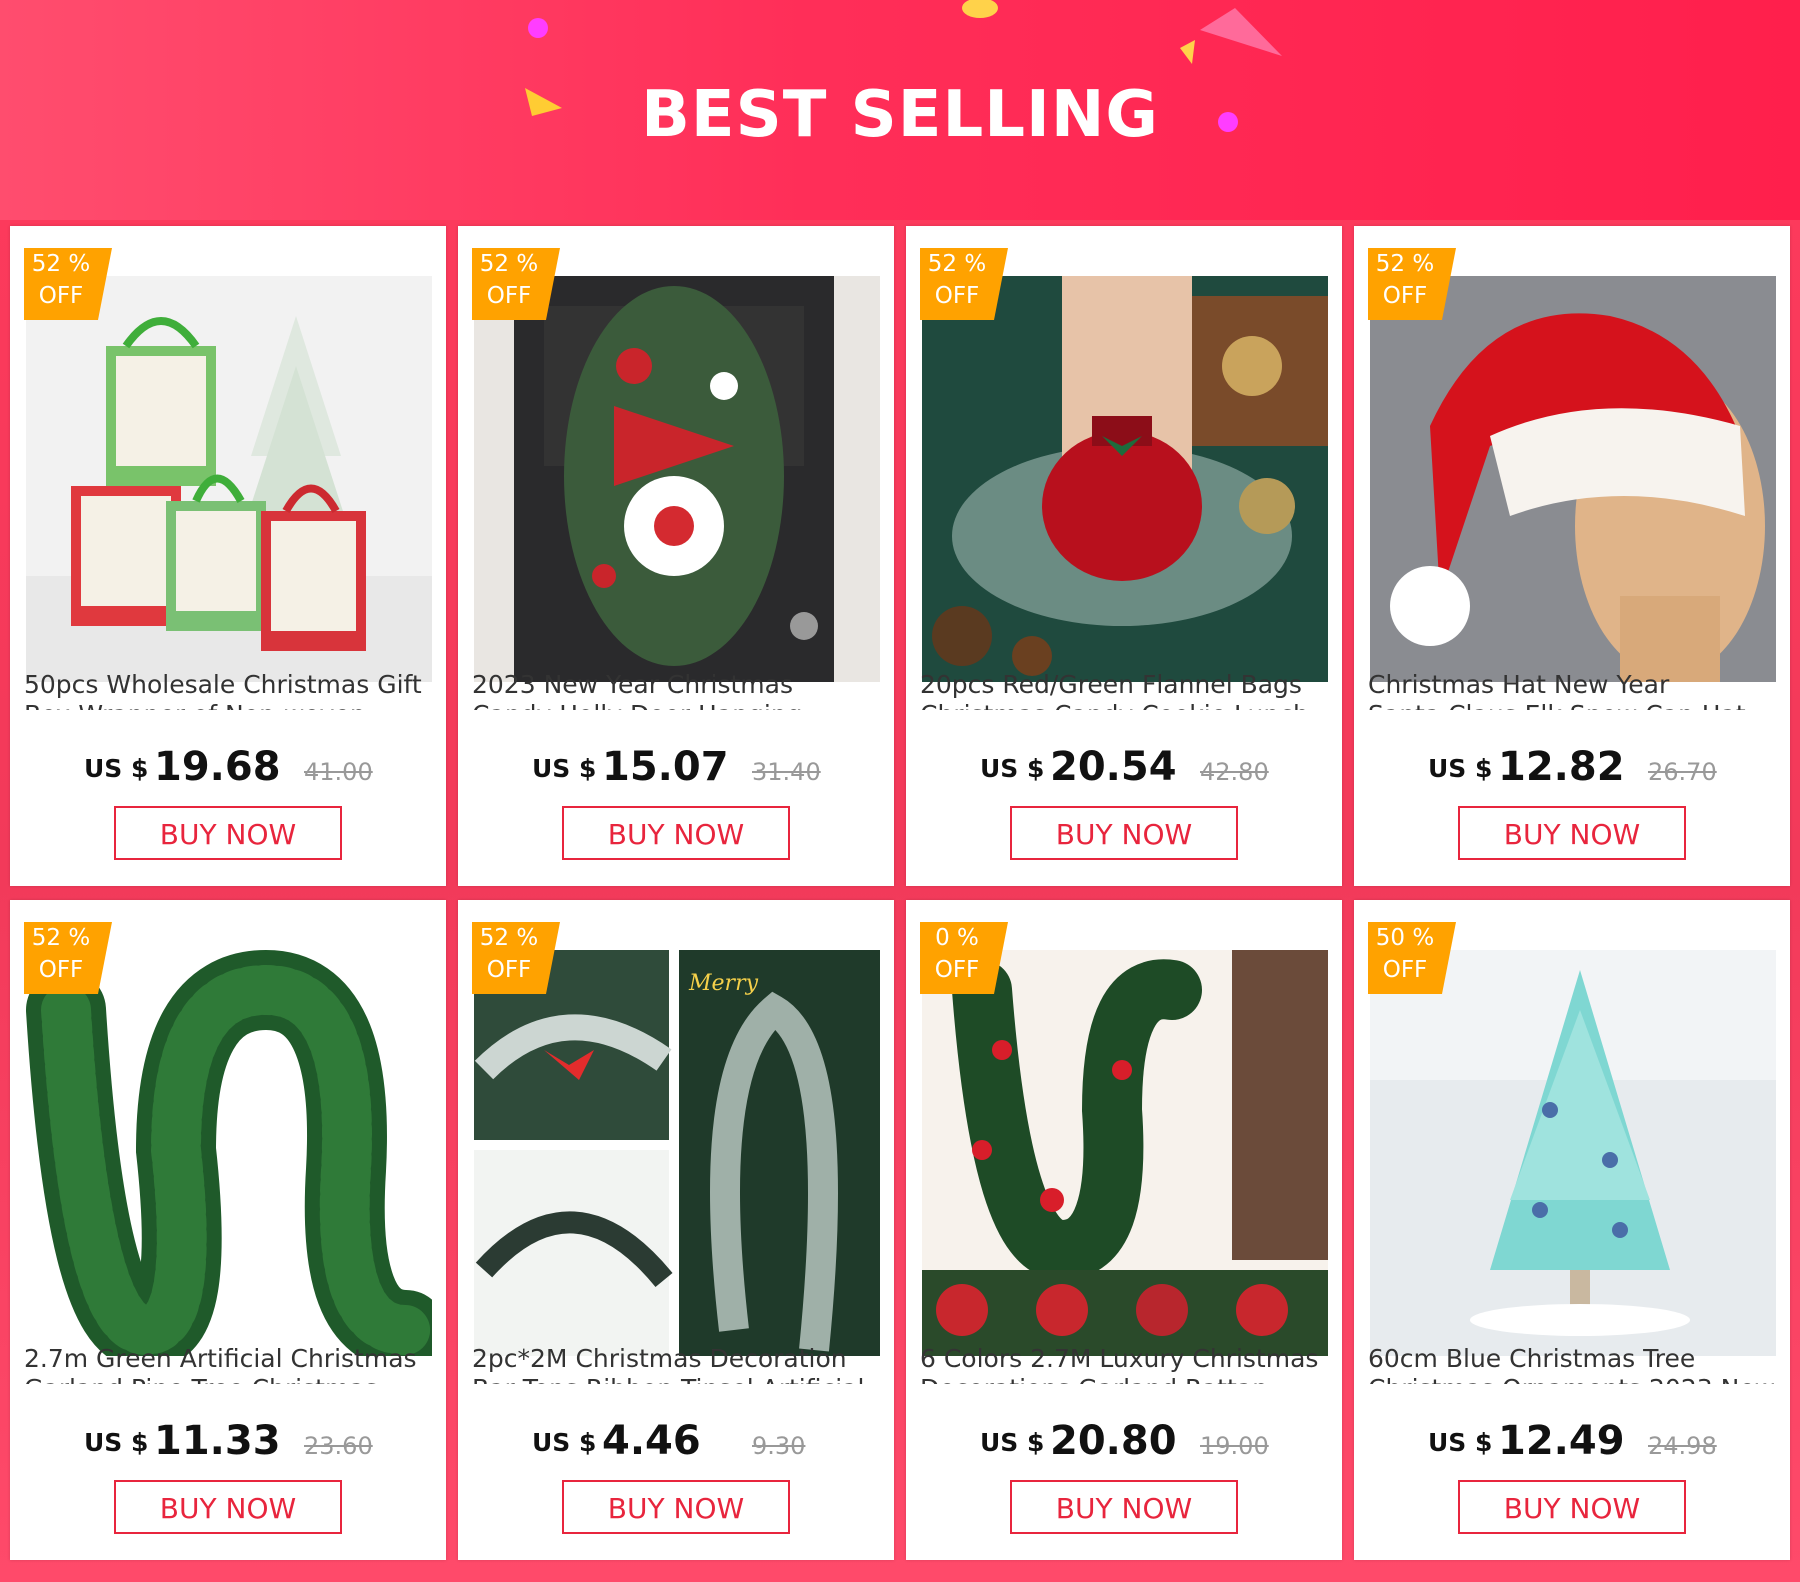  Describe the element at coordinates (1532, 1358) in the screenshot. I see `product-title-line-1: 60cm Blue Christmas Tree` at that location.